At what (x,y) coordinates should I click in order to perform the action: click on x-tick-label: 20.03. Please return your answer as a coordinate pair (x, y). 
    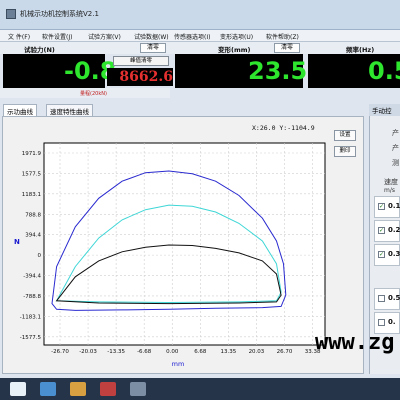
    Looking at the image, I should click on (257, 352).